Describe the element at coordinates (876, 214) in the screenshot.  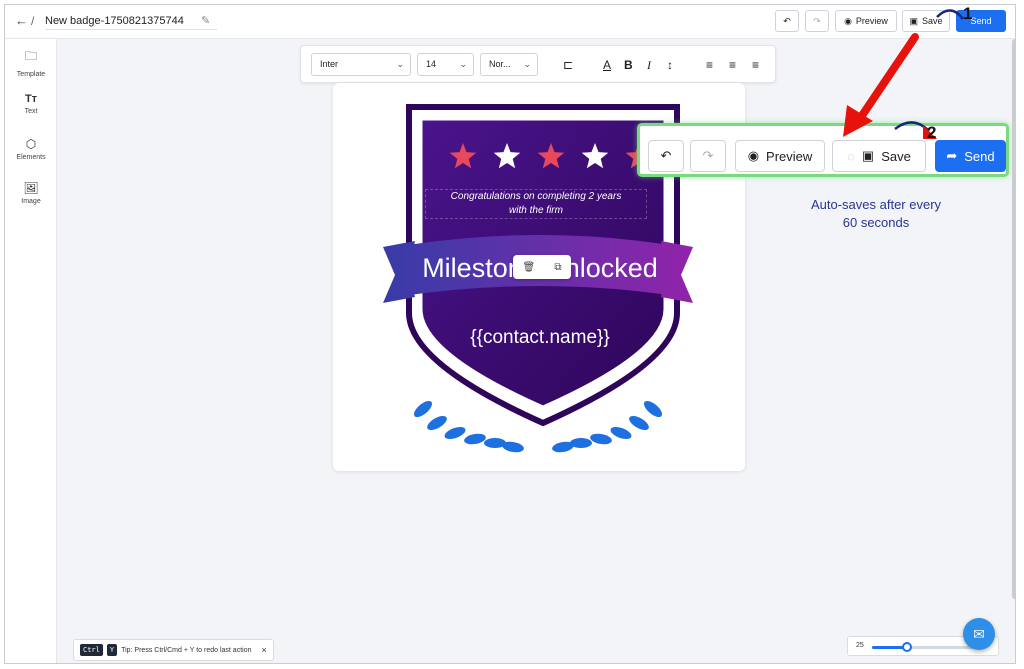
I see `autosave-note: Auto-saves after every 60 seconds` at that location.